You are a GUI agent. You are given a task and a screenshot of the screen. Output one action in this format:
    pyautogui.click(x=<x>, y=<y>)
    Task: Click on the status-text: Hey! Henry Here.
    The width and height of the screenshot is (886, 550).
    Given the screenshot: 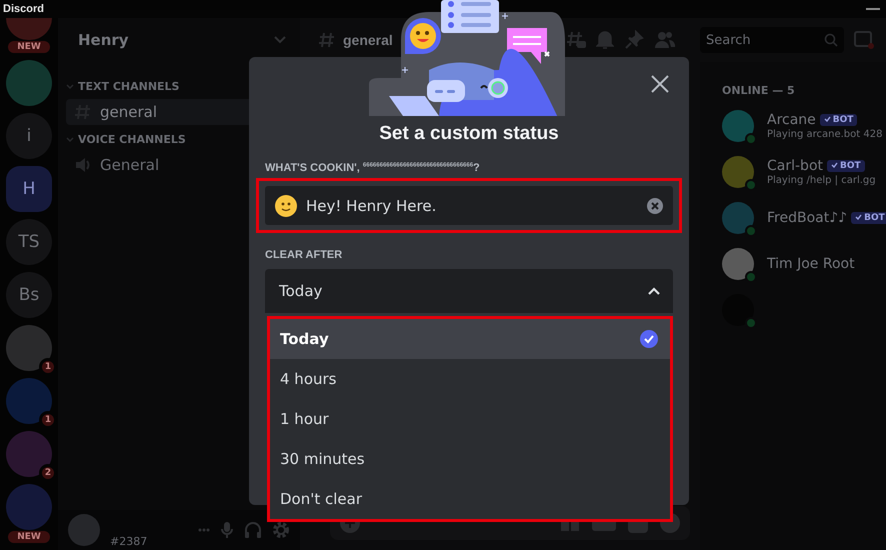 What is the action you would take?
    pyautogui.click(x=372, y=205)
    